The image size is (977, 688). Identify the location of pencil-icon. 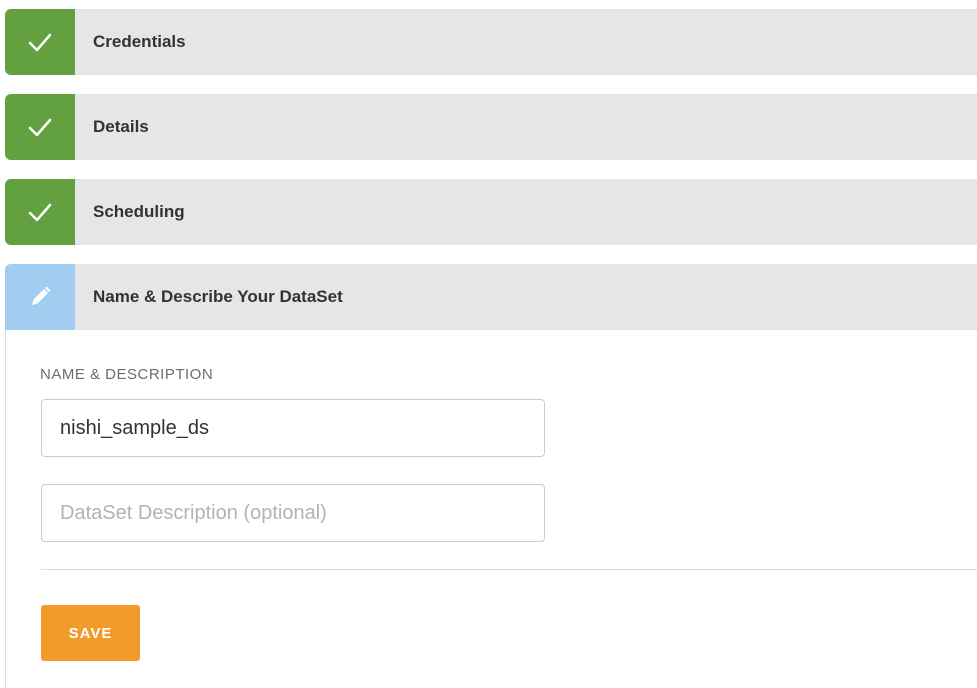
(41, 295).